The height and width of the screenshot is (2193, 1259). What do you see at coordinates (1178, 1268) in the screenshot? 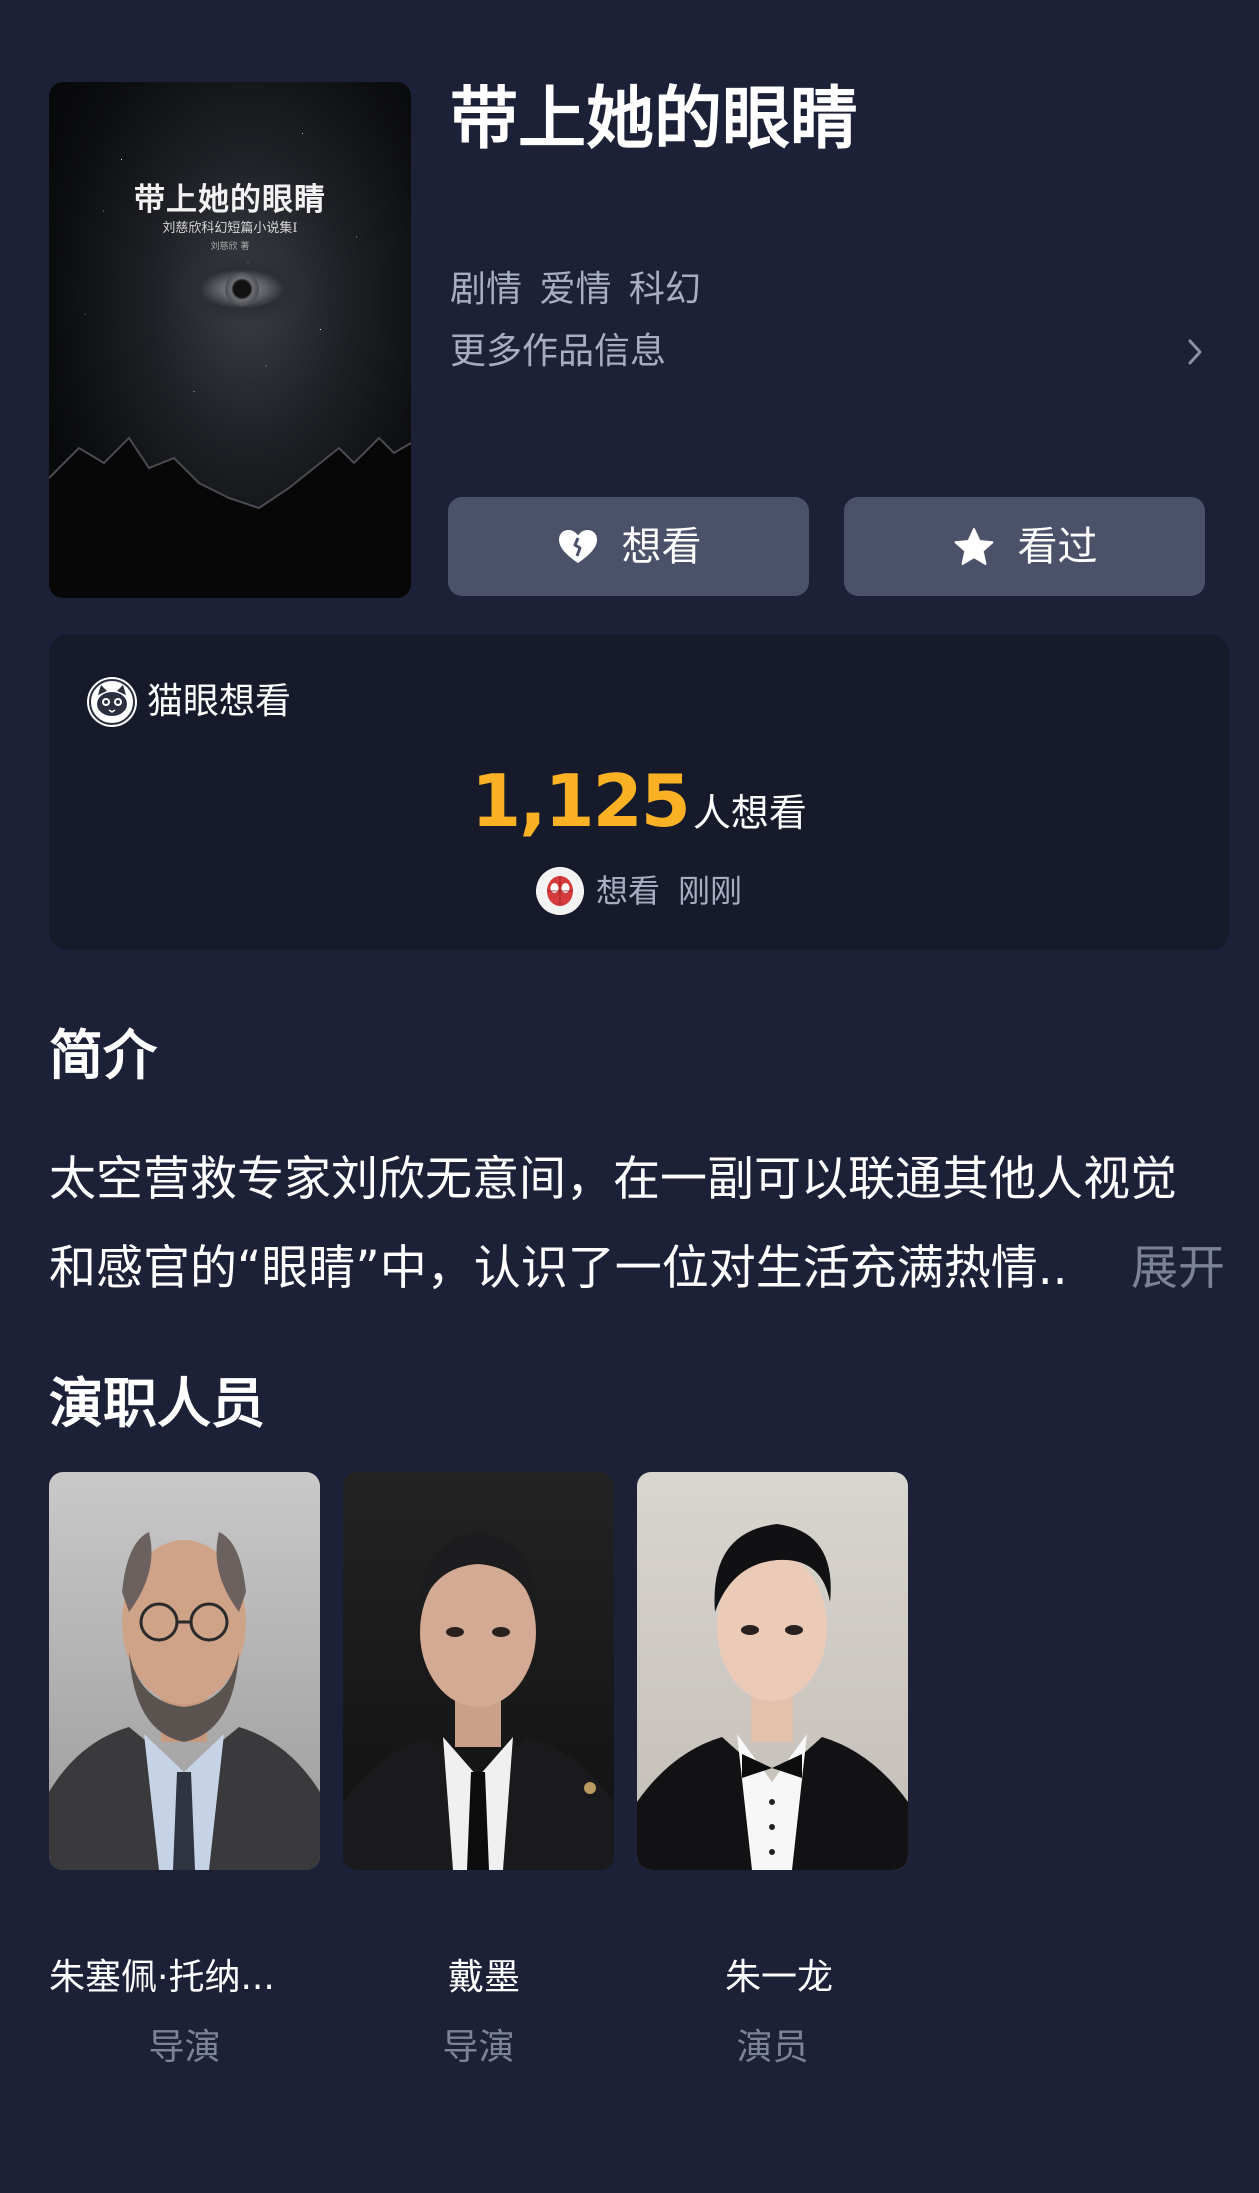
I see `expand-synopsis-link: 展开` at bounding box center [1178, 1268].